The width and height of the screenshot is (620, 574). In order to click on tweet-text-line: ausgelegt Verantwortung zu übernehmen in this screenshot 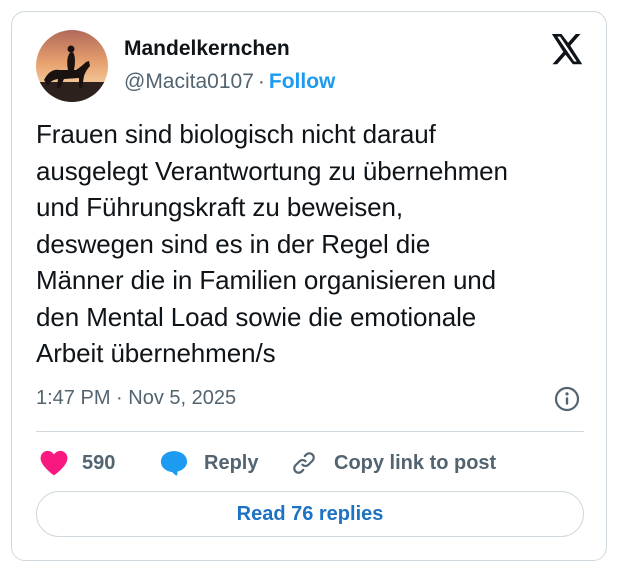, I will do `click(272, 170)`.